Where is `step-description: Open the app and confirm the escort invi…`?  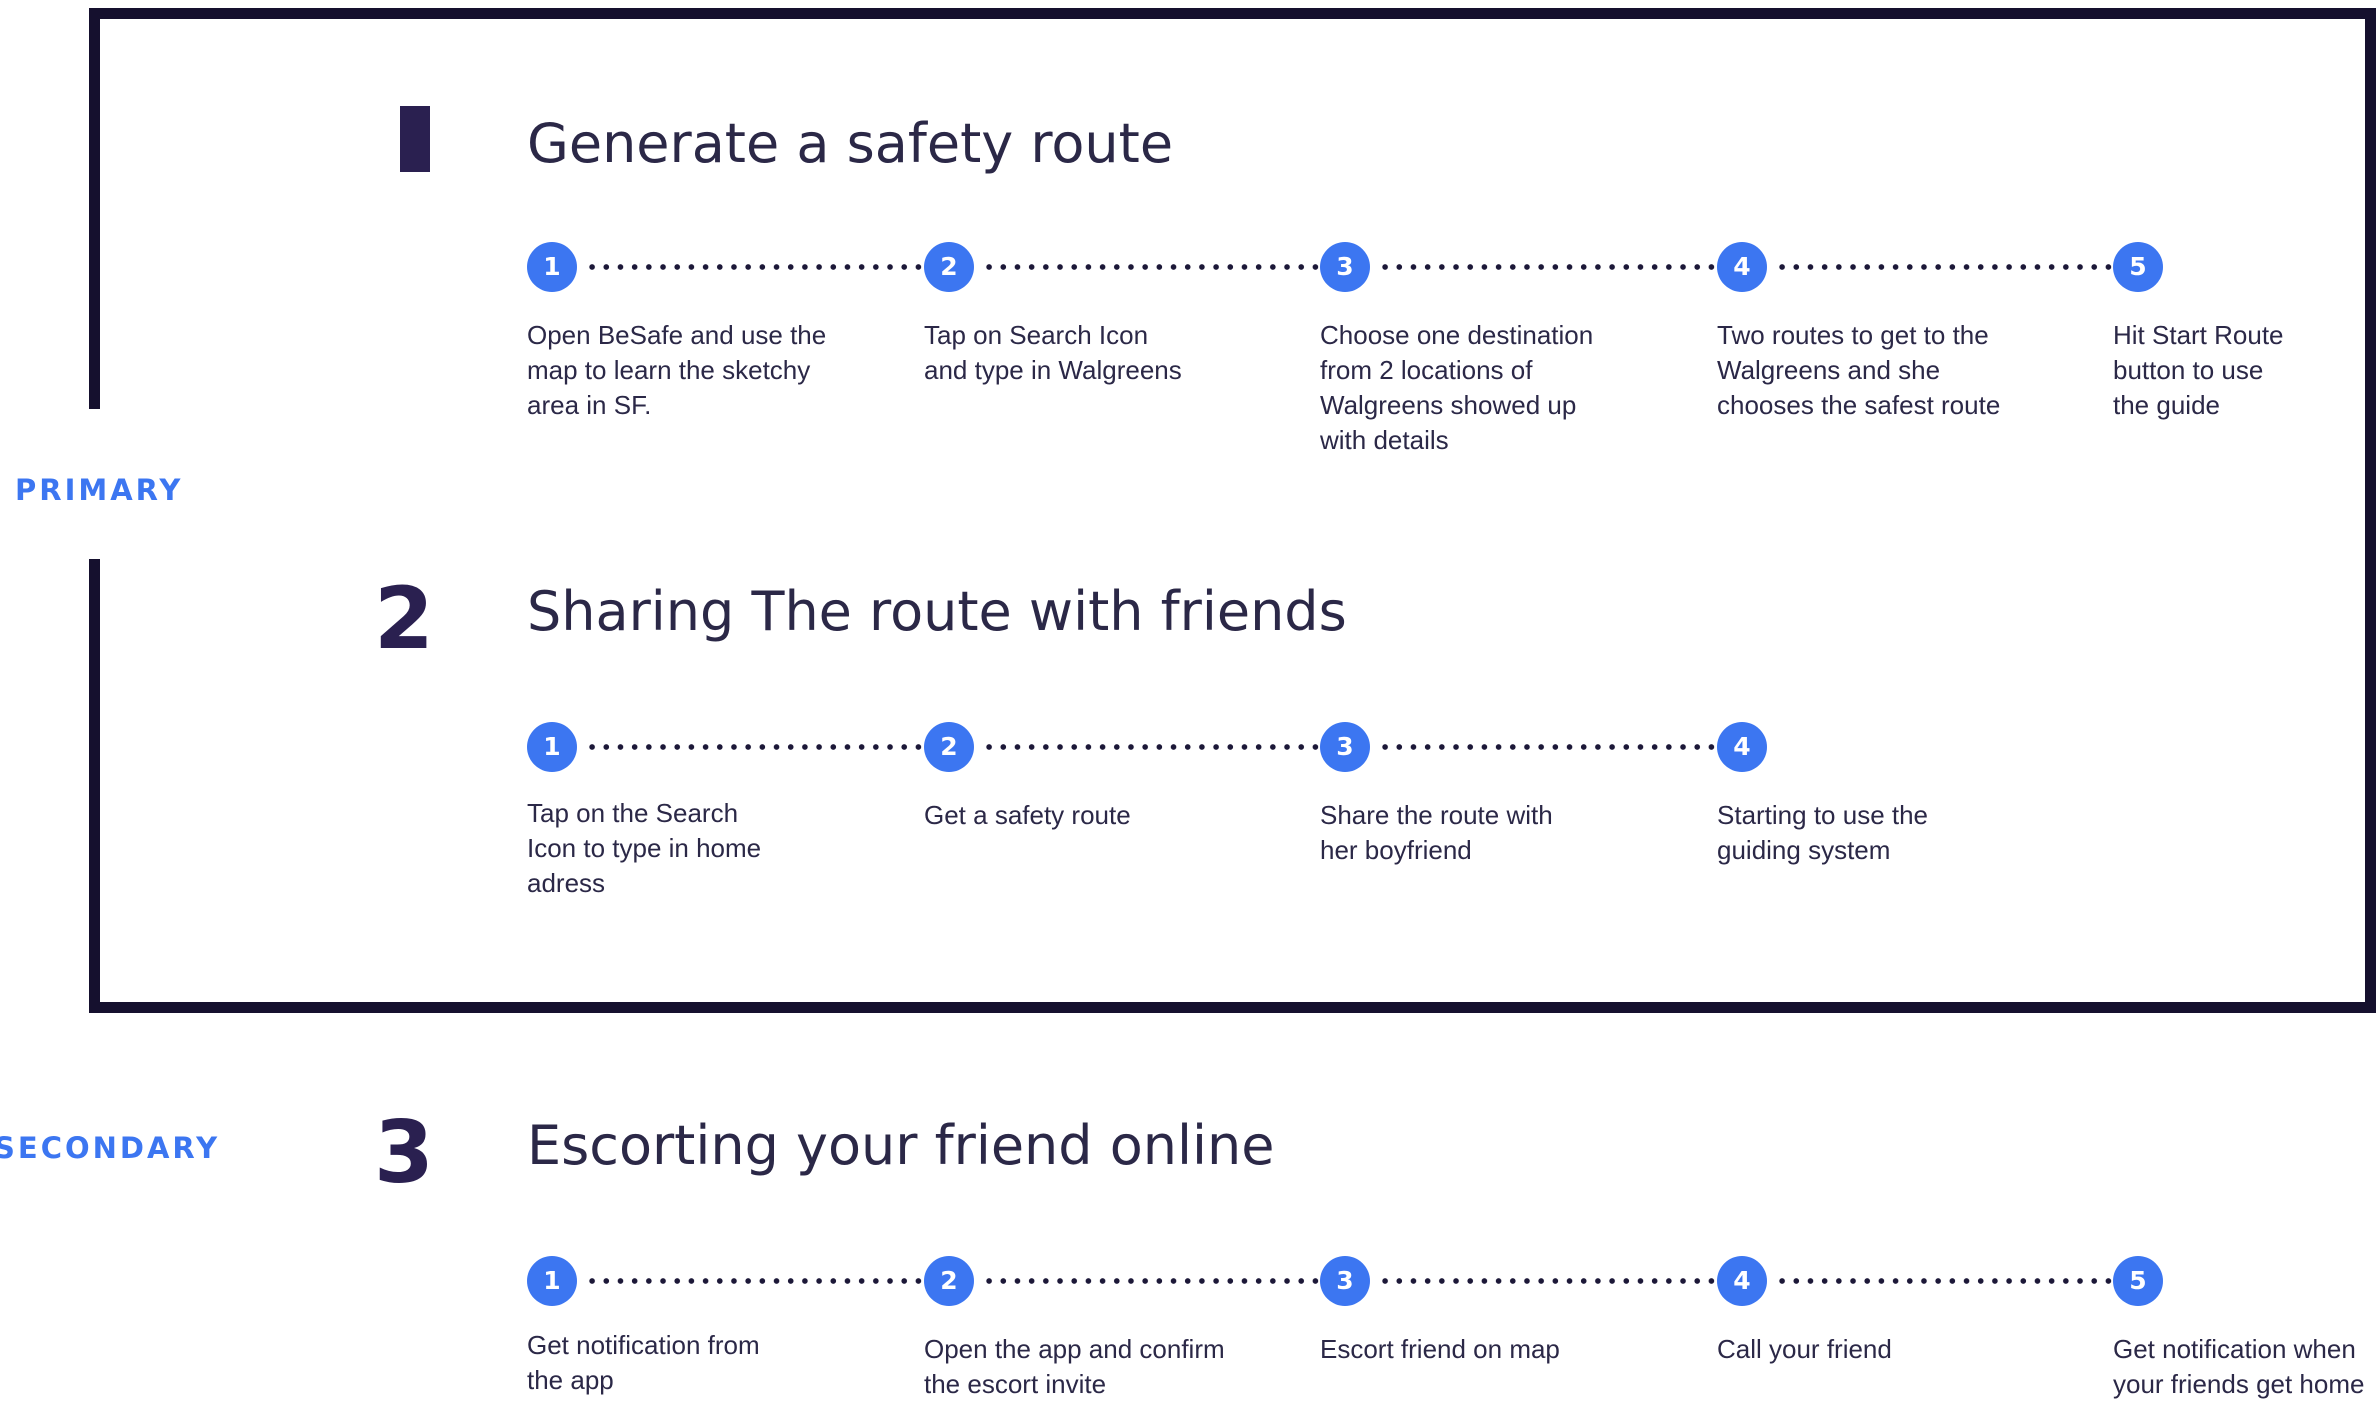 step-description: Open the app and confirm the escort invi… is located at coordinates (1074, 1366).